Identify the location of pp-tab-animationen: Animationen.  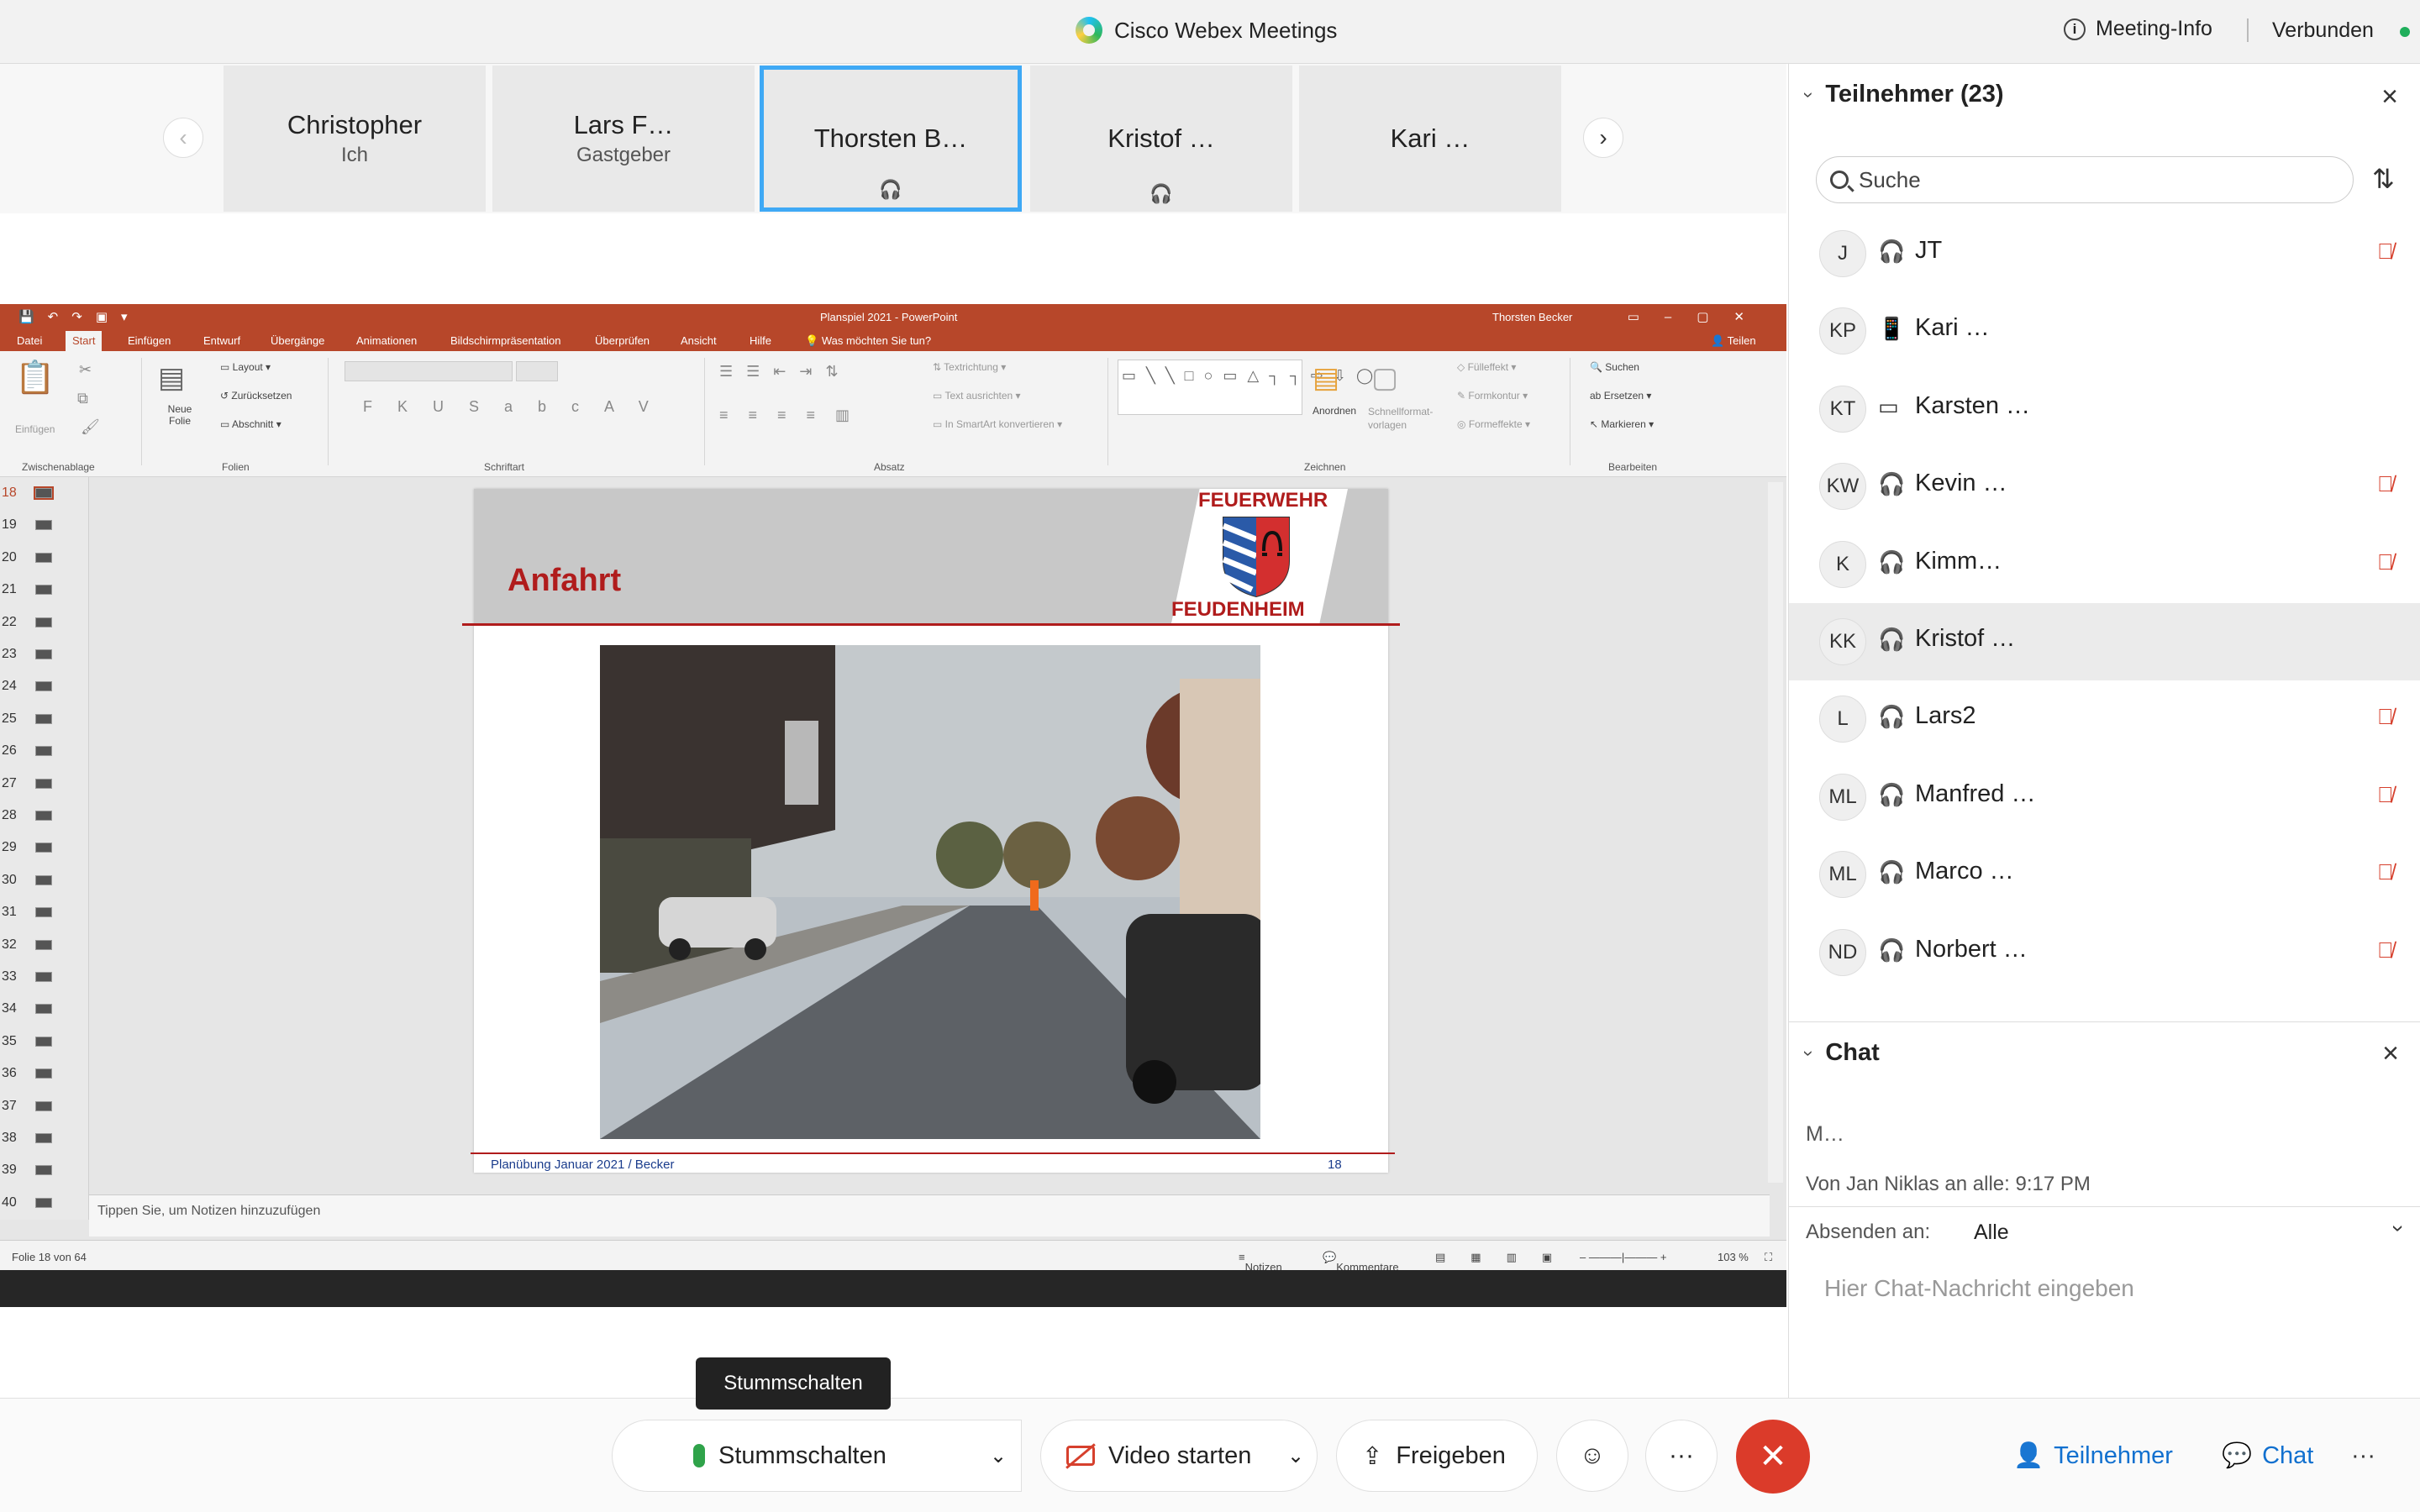
(386, 340).